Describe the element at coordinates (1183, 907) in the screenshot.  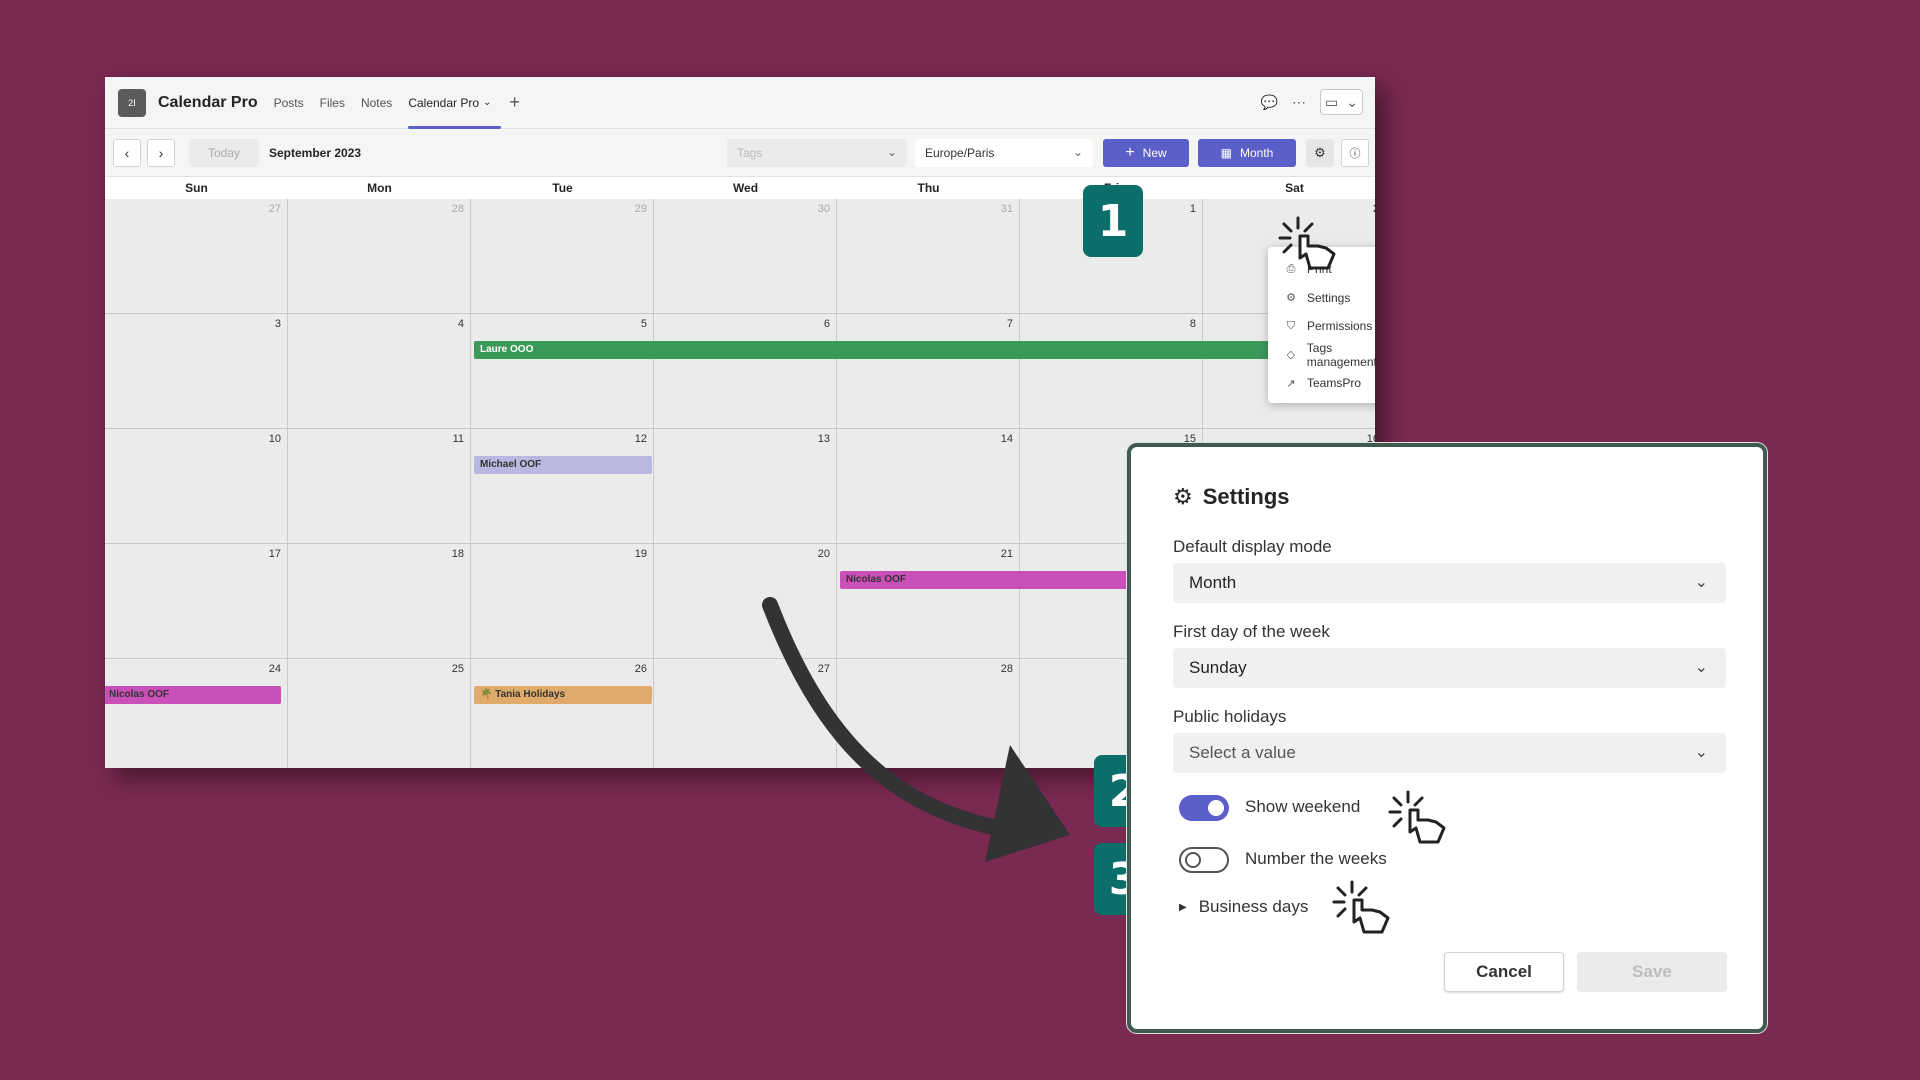
I see `caret-right-icon: ▶` at that location.